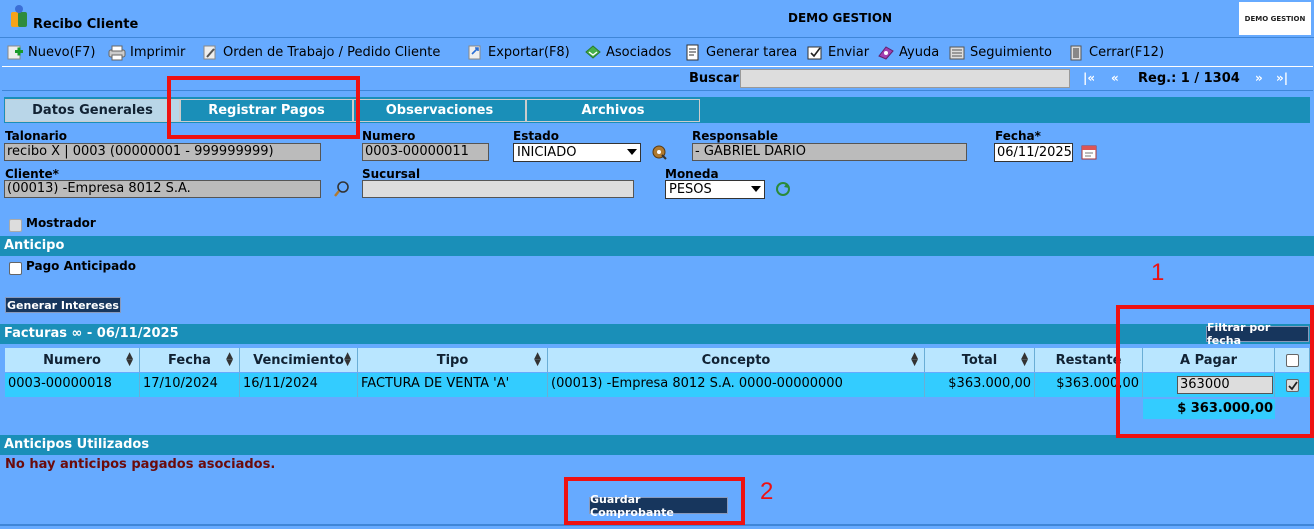 The height and width of the screenshot is (529, 1314). I want to click on numero-field: 0003-00000011, so click(425, 152).